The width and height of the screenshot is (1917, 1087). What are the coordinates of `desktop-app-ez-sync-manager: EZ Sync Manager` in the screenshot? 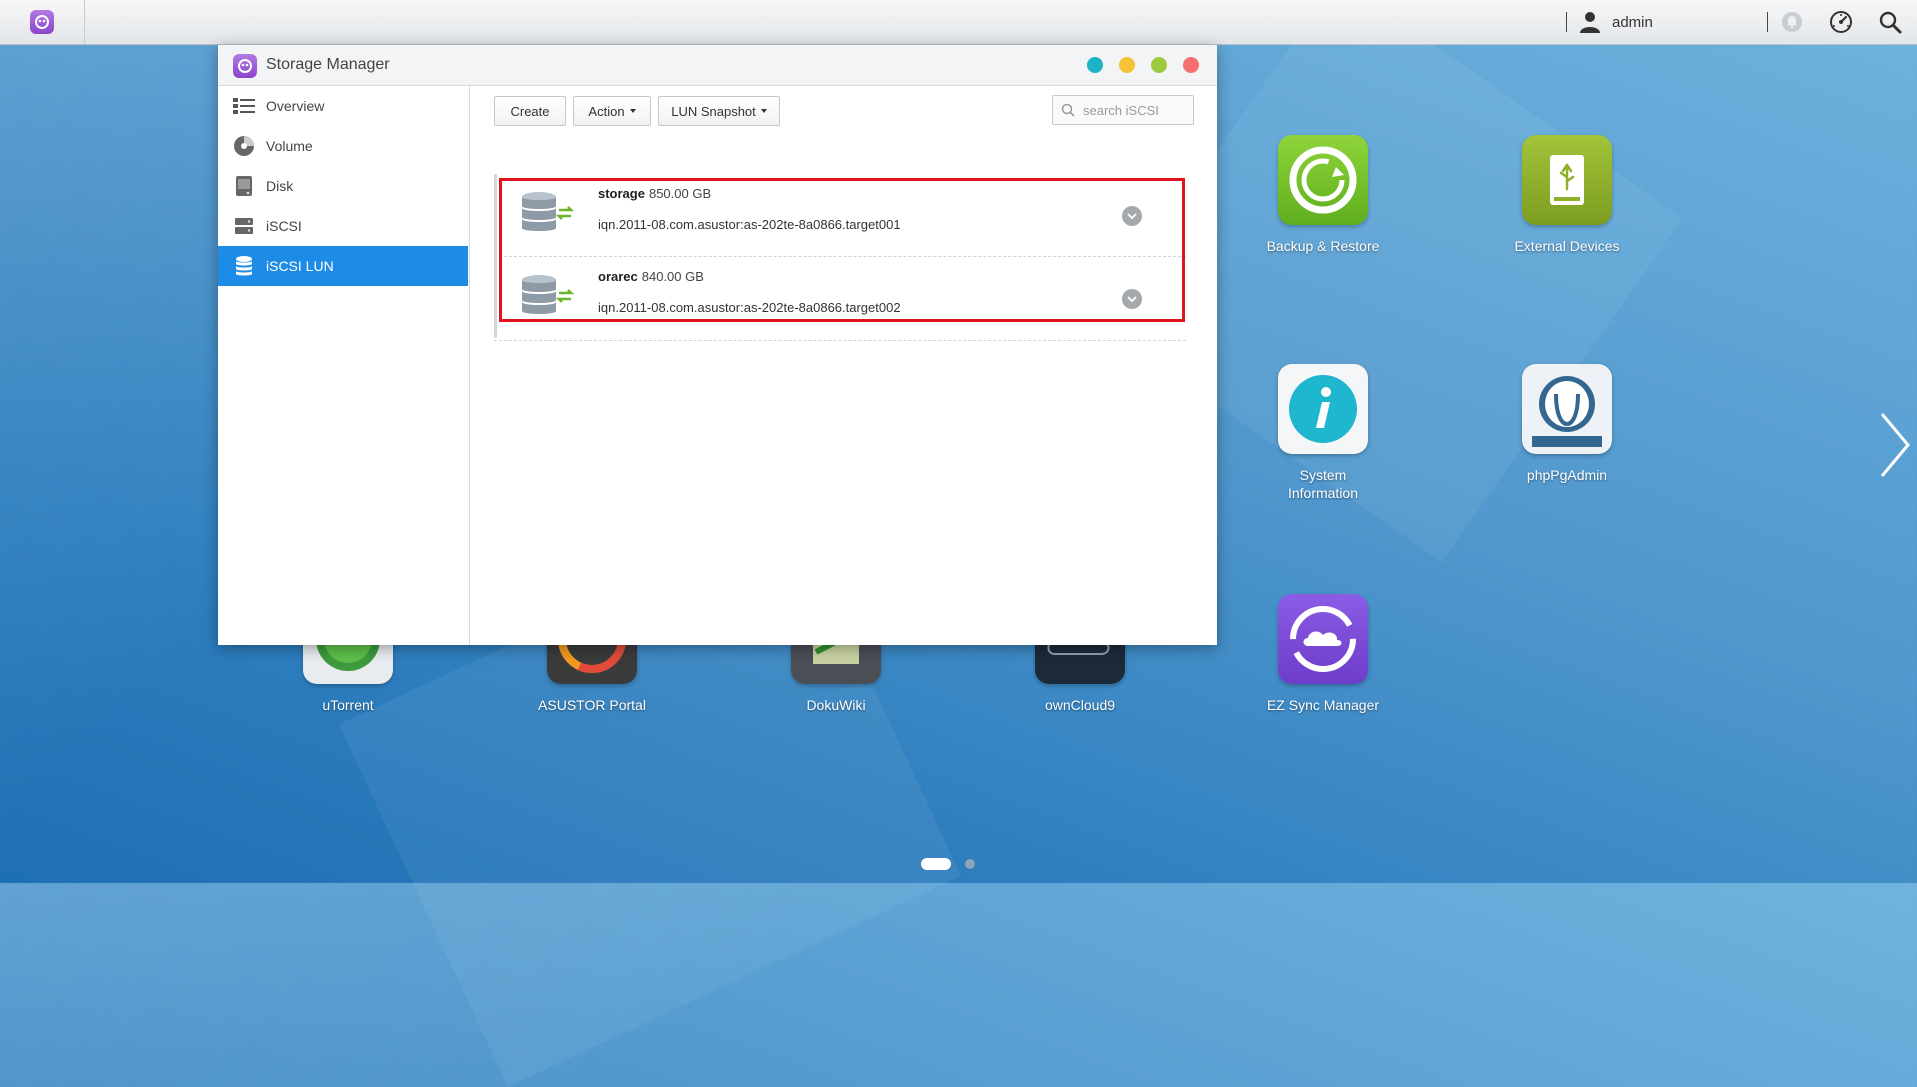 It's located at (1323, 654).